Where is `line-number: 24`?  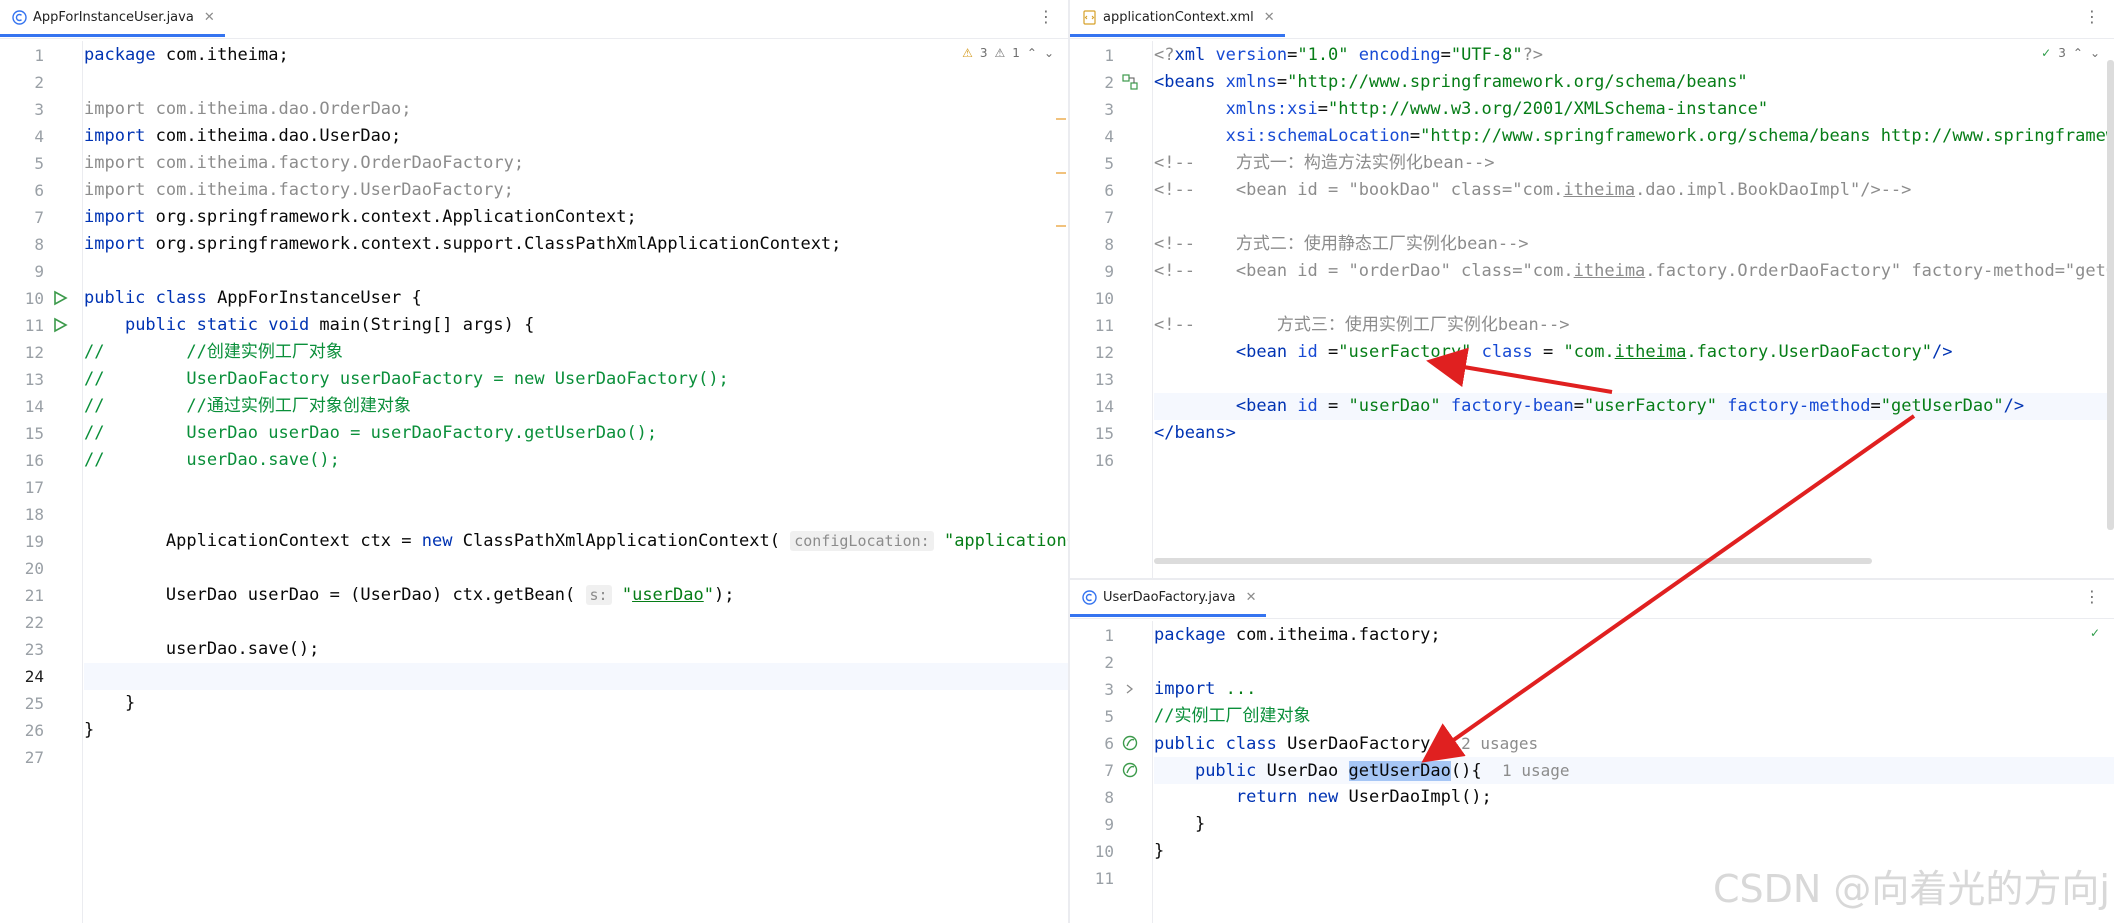 line-number: 24 is located at coordinates (34, 676).